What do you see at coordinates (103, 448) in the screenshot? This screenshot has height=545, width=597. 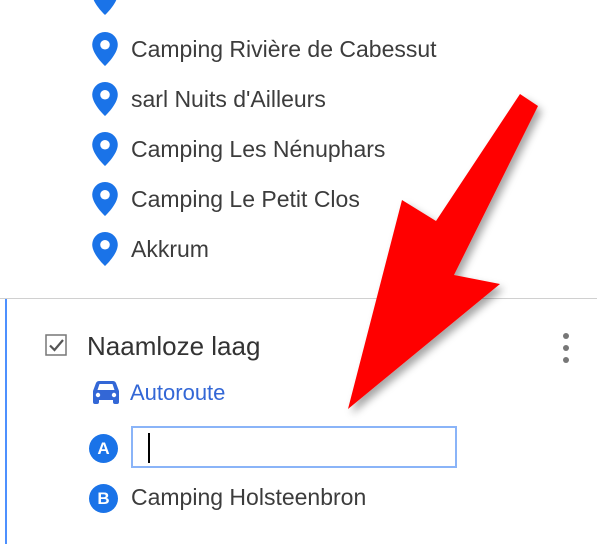 I see `waypoint-a-badge: A` at bounding box center [103, 448].